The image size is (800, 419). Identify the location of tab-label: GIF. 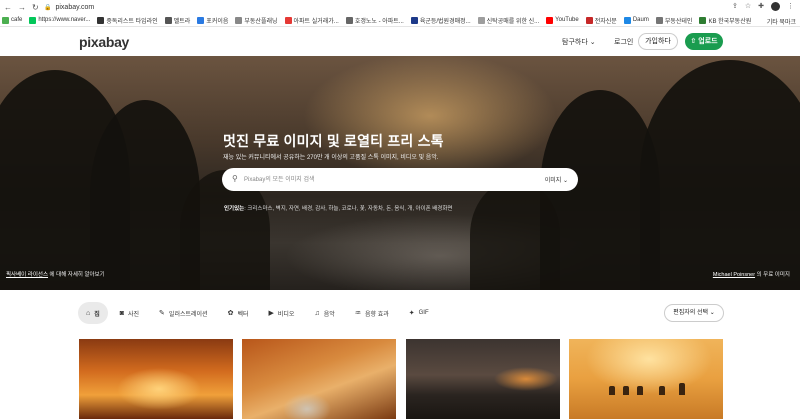
(423, 313).